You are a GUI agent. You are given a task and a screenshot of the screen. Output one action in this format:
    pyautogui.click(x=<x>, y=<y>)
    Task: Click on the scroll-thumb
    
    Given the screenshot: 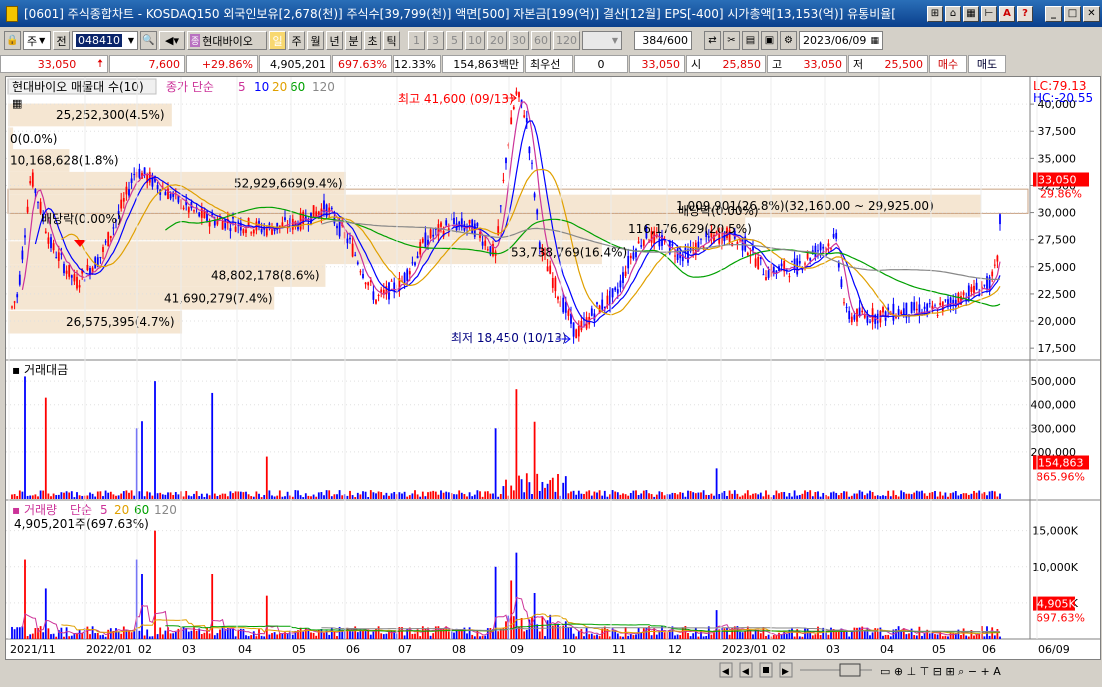 What is the action you would take?
    pyautogui.click(x=850, y=670)
    